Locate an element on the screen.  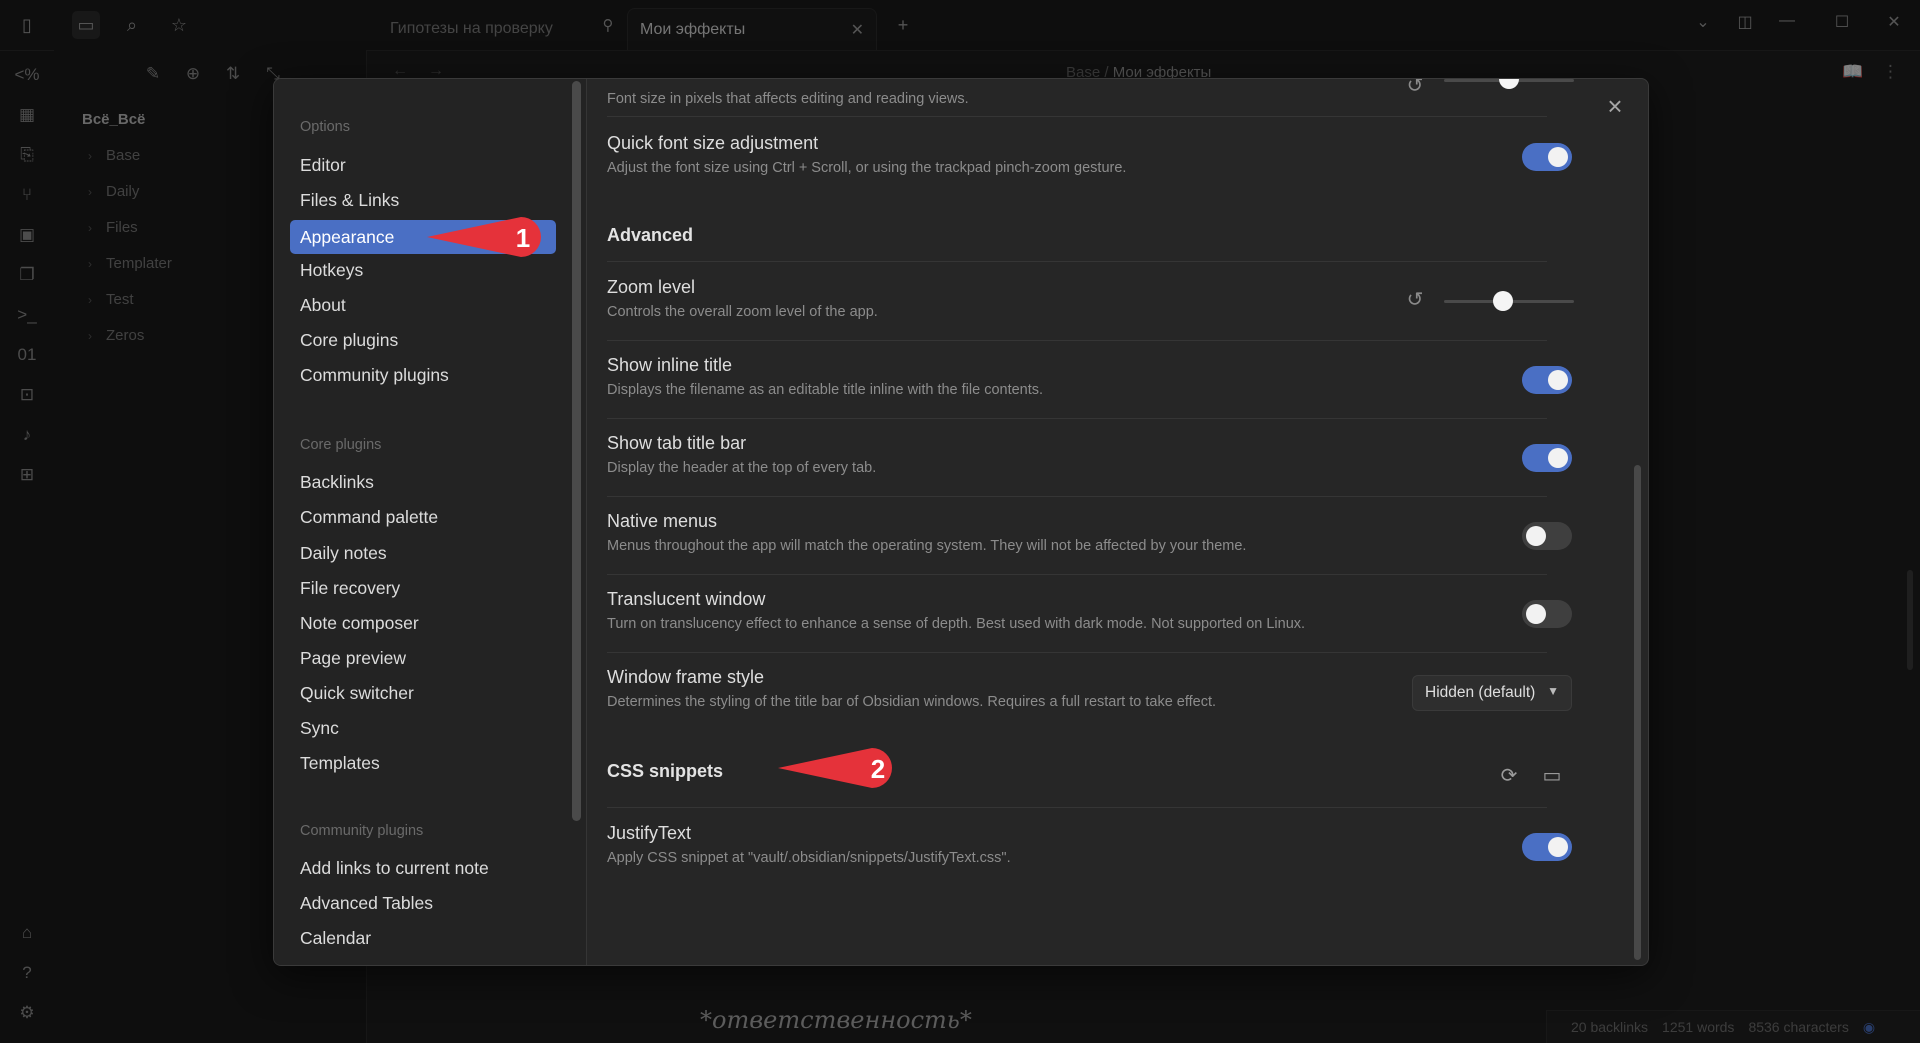
reload-snippets-icon: ⟳ is located at coordinates (1509, 775).